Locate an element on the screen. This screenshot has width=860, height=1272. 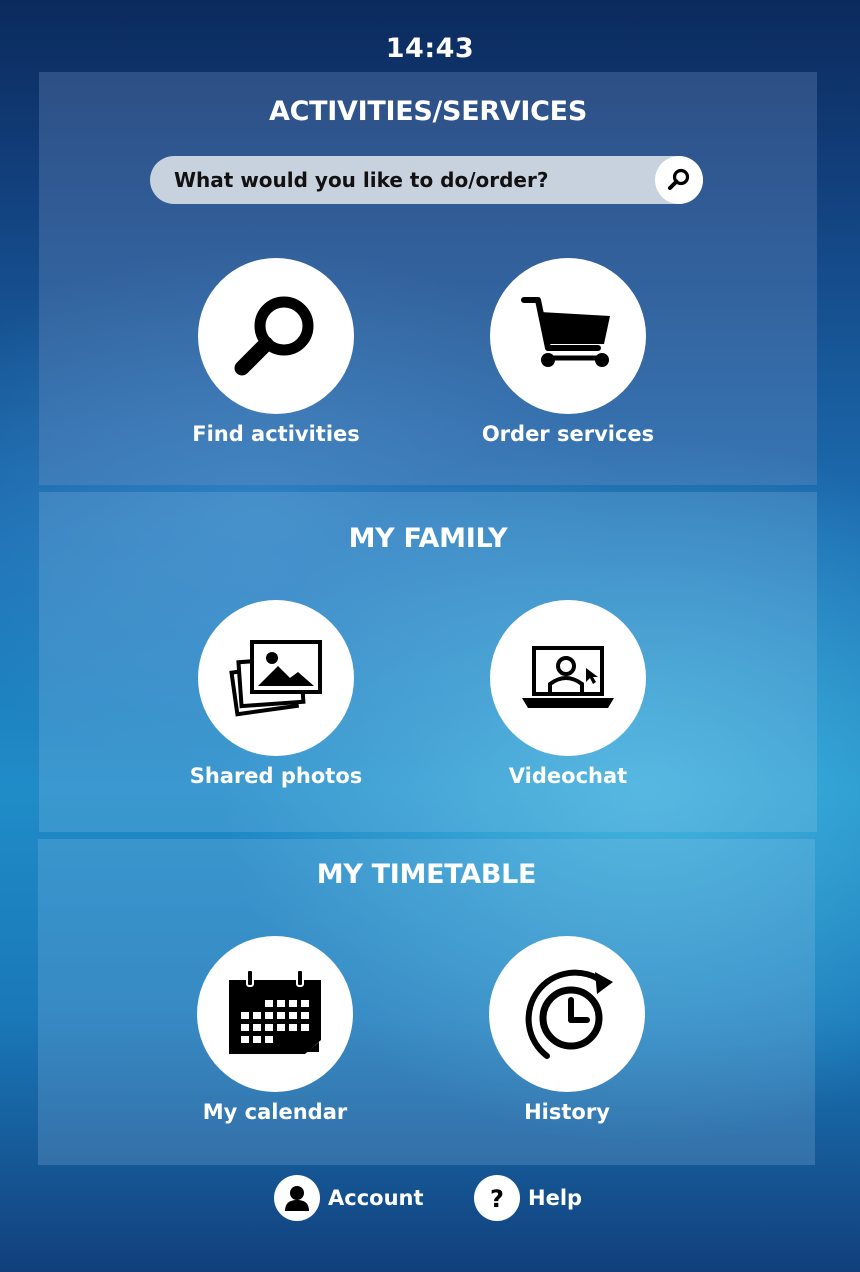
find-activities-circle is located at coordinates (276, 336).